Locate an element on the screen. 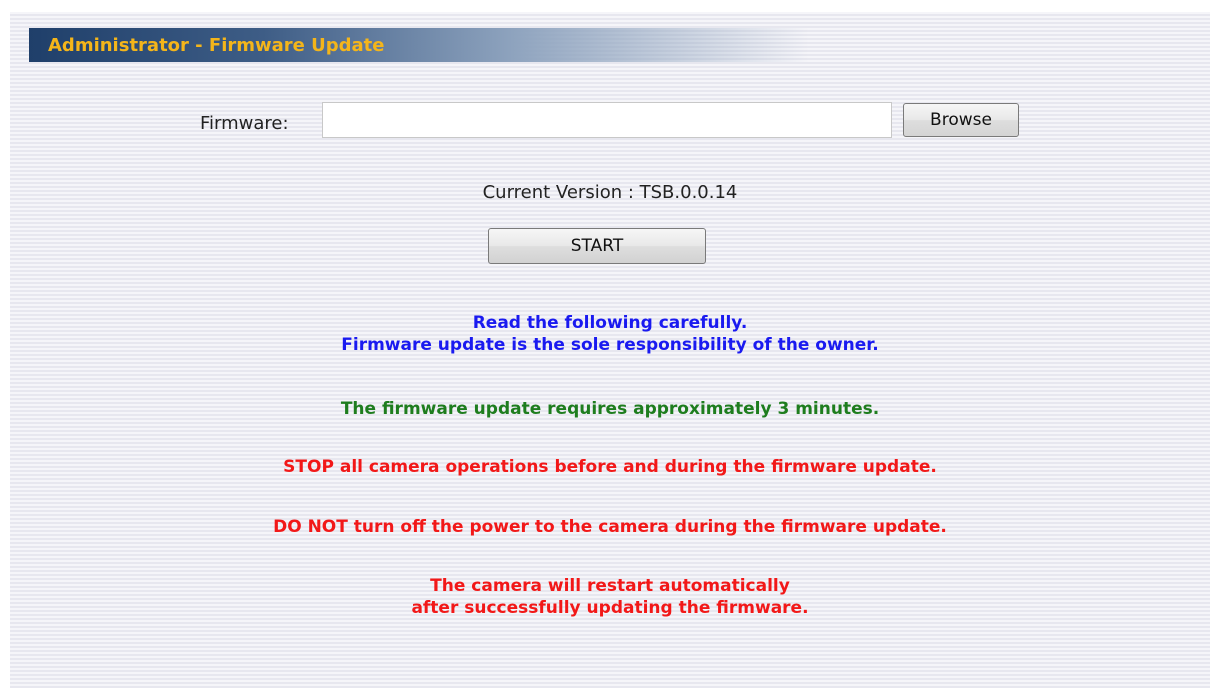  page-title: Administrator - Firmware Update is located at coordinates (216, 45).